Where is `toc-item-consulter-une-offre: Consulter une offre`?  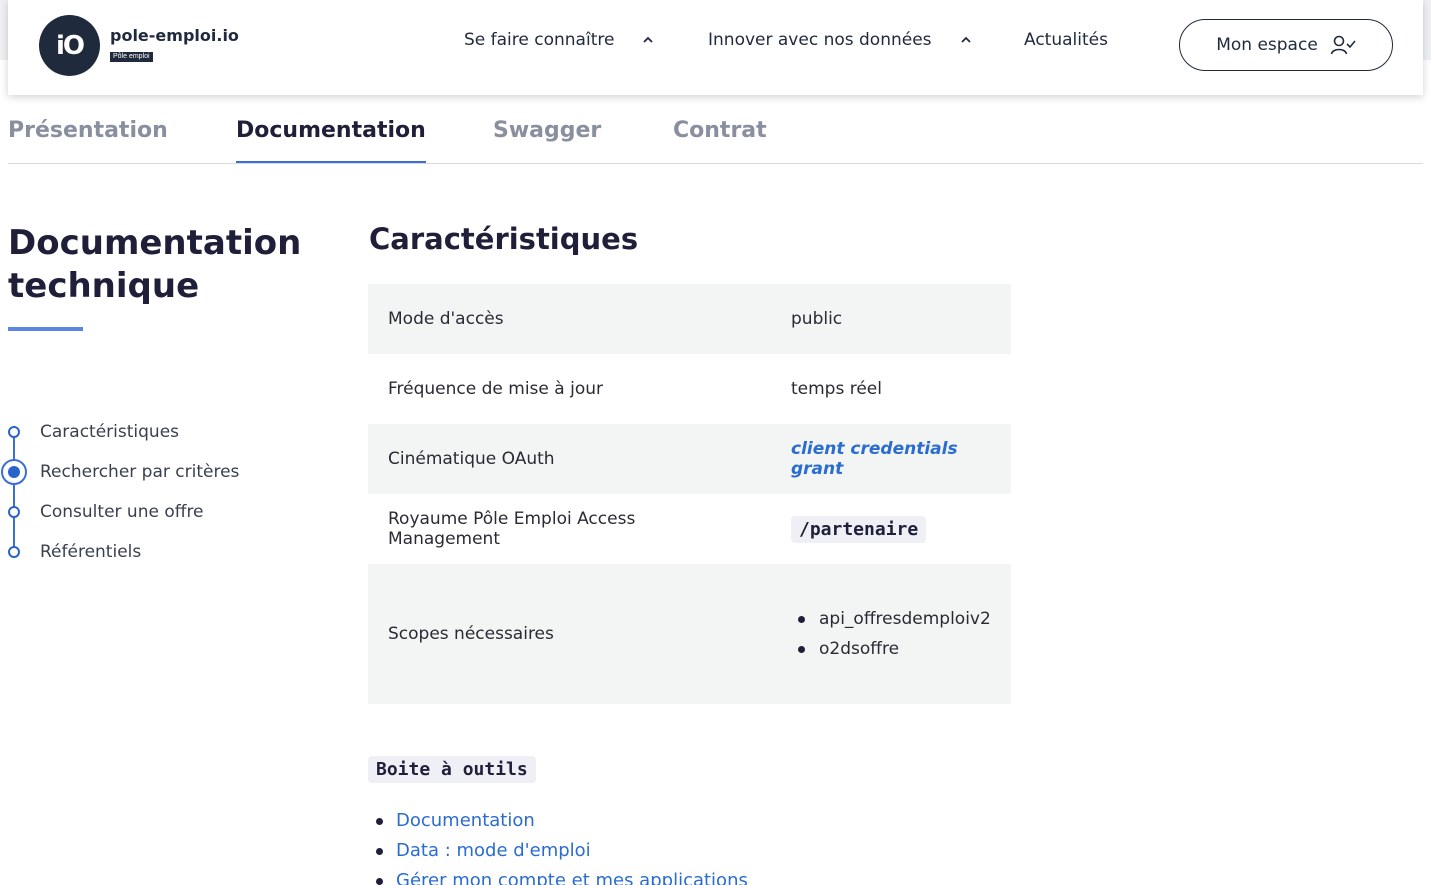
toc-item-consulter-une-offre: Consulter une offre is located at coordinates (165, 512).